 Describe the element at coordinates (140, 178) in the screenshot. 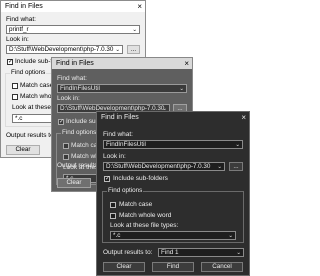

I see `include-subfolders-label: Include sub-folders` at that location.